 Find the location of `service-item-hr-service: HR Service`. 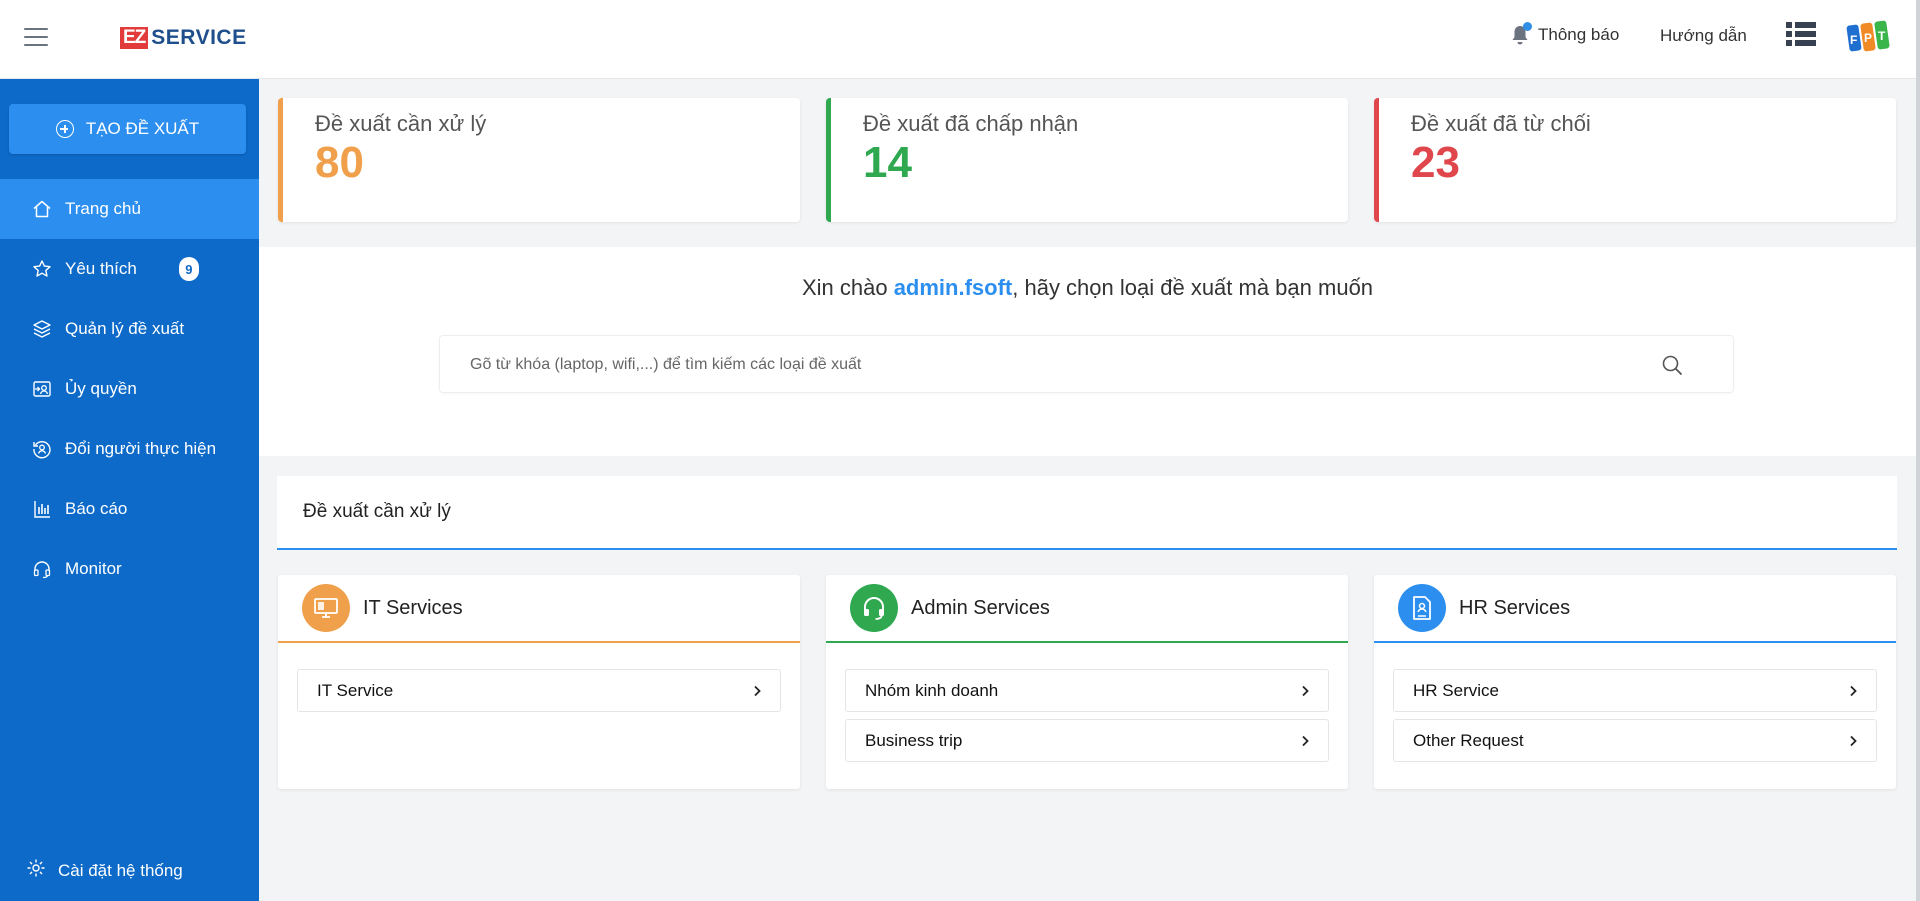

service-item-hr-service: HR Service is located at coordinates (1635, 690).